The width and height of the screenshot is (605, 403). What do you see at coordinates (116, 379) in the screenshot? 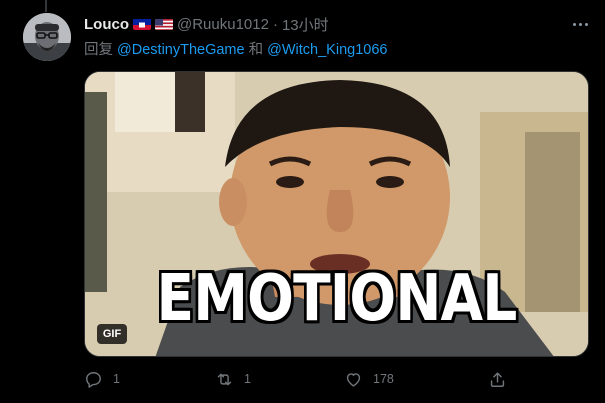
I see `reply-count: 1` at bounding box center [116, 379].